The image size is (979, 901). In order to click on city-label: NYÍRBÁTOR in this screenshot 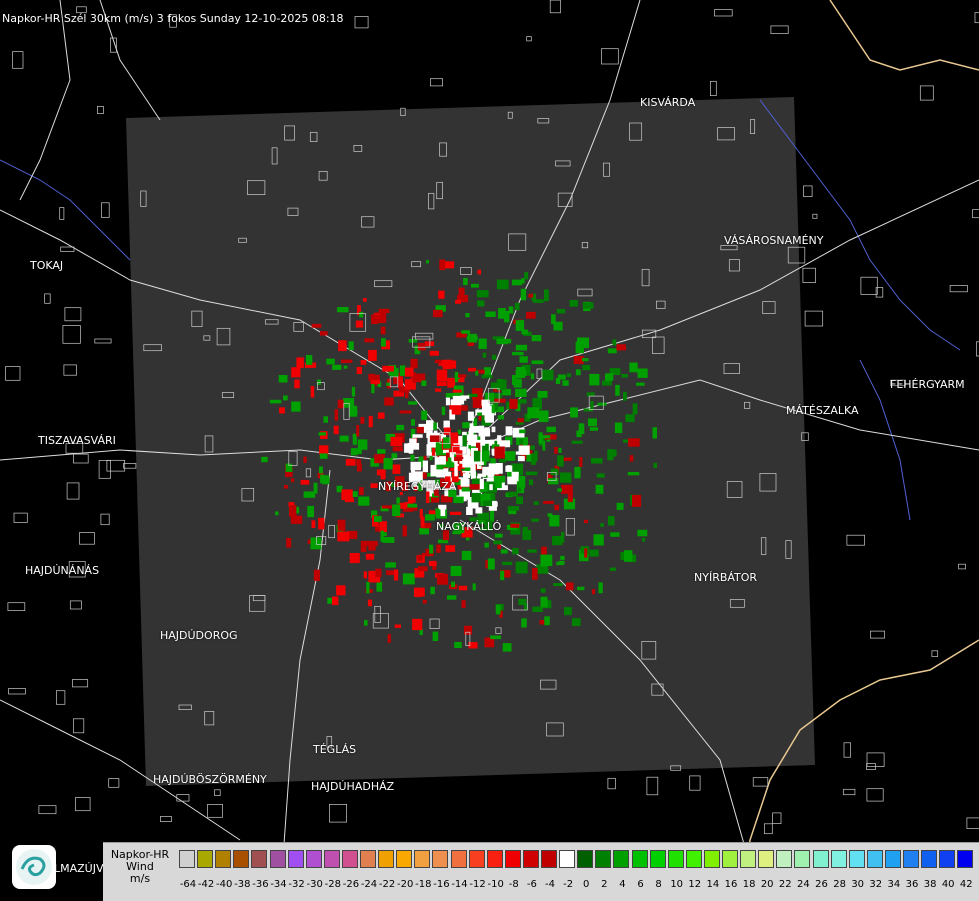, I will do `click(725, 577)`.